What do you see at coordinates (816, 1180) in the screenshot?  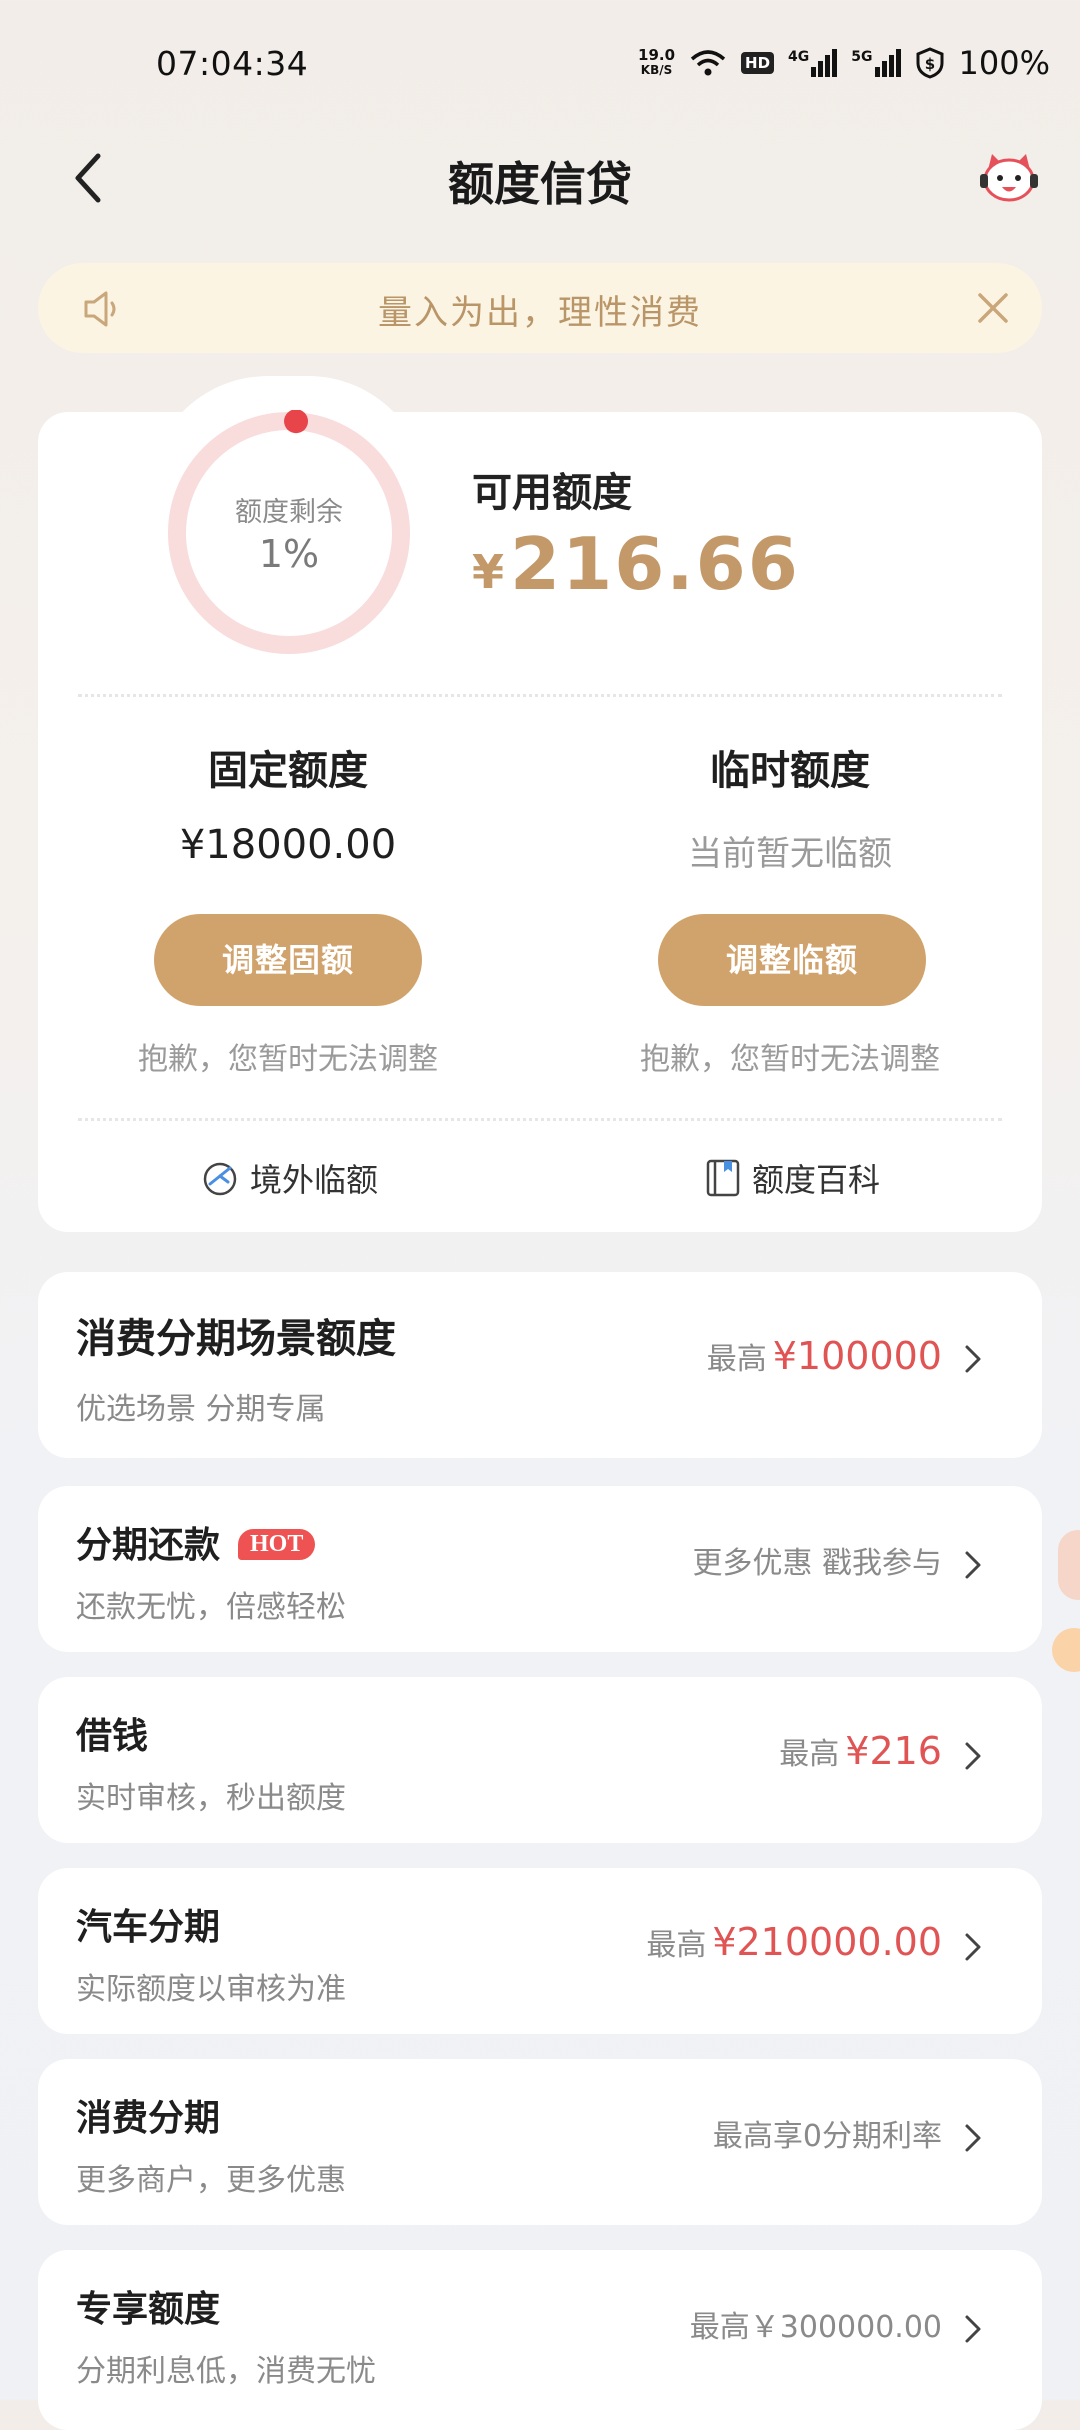 I see `quota-wiki-label: 额度百科` at bounding box center [816, 1180].